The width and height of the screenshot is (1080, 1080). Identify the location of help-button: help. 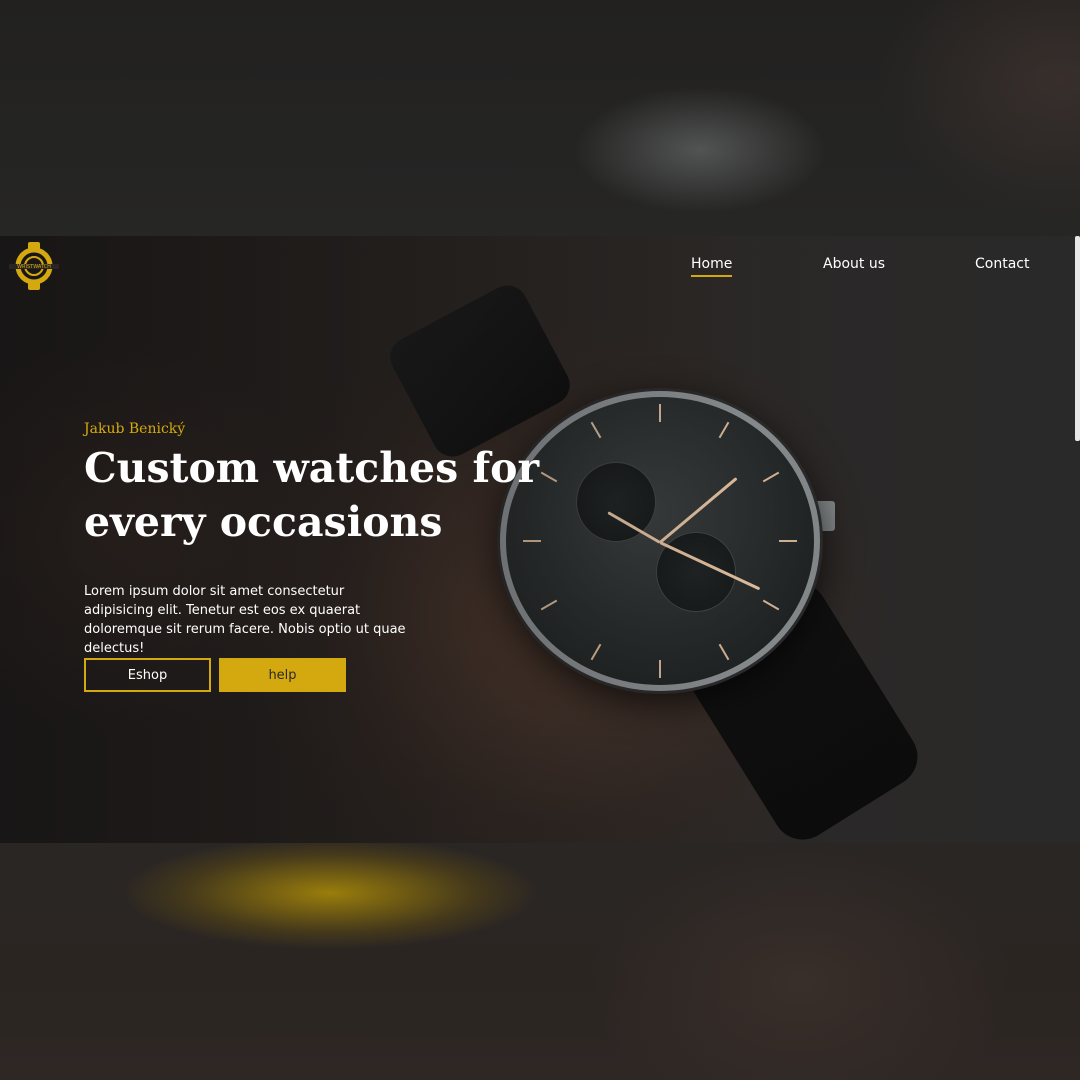
(282, 675).